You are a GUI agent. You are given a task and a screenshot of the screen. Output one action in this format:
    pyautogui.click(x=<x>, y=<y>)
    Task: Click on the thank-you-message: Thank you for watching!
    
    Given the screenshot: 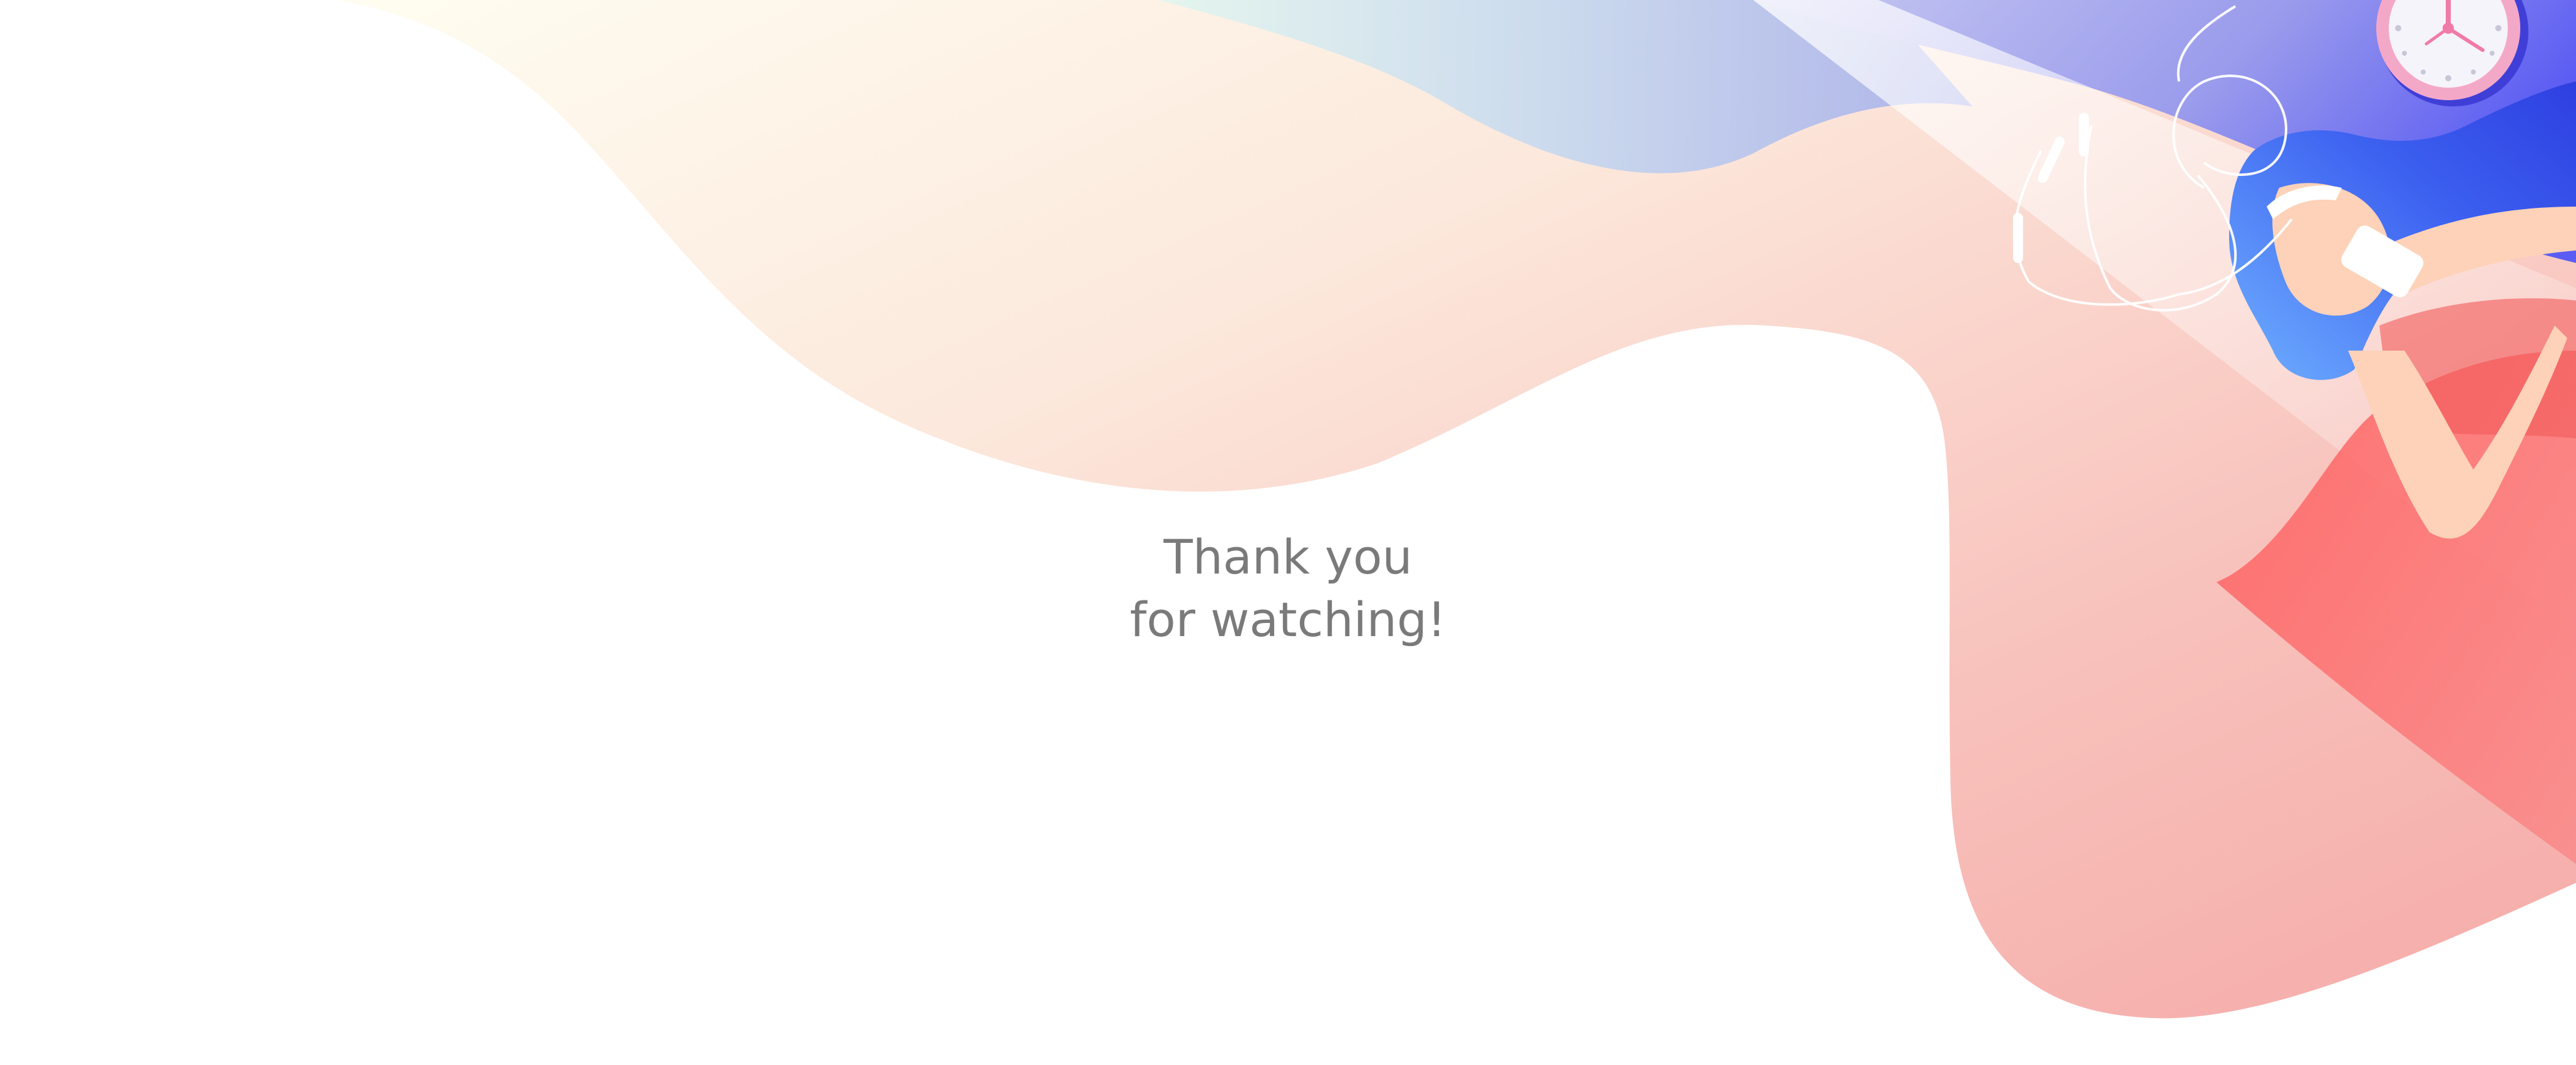 What is the action you would take?
    pyautogui.click(x=1288, y=588)
    